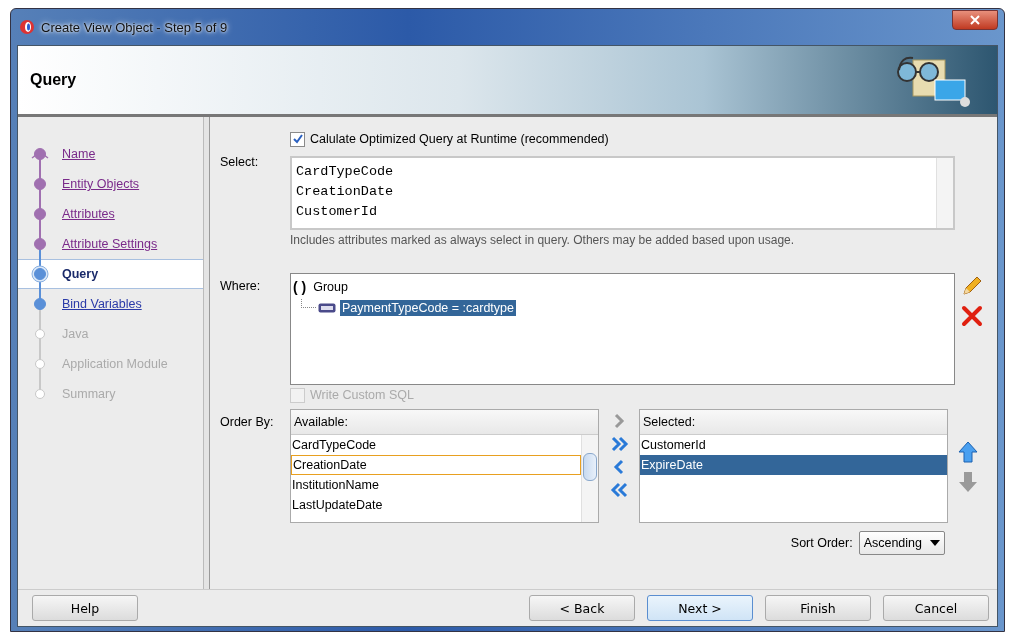 Image resolution: width=1013 pixels, height=634 pixels. I want to click on tree-node: Group, so click(330, 286).